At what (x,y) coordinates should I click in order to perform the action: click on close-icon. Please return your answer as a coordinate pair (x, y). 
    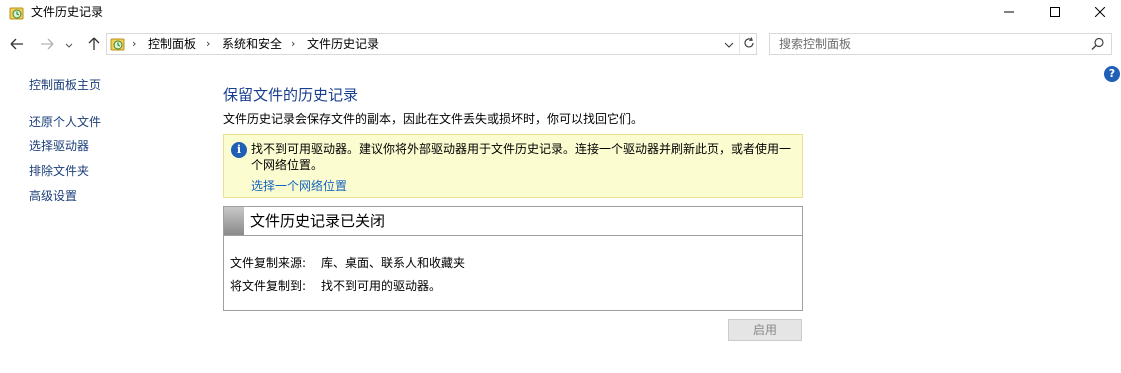
    Looking at the image, I should click on (1100, 13).